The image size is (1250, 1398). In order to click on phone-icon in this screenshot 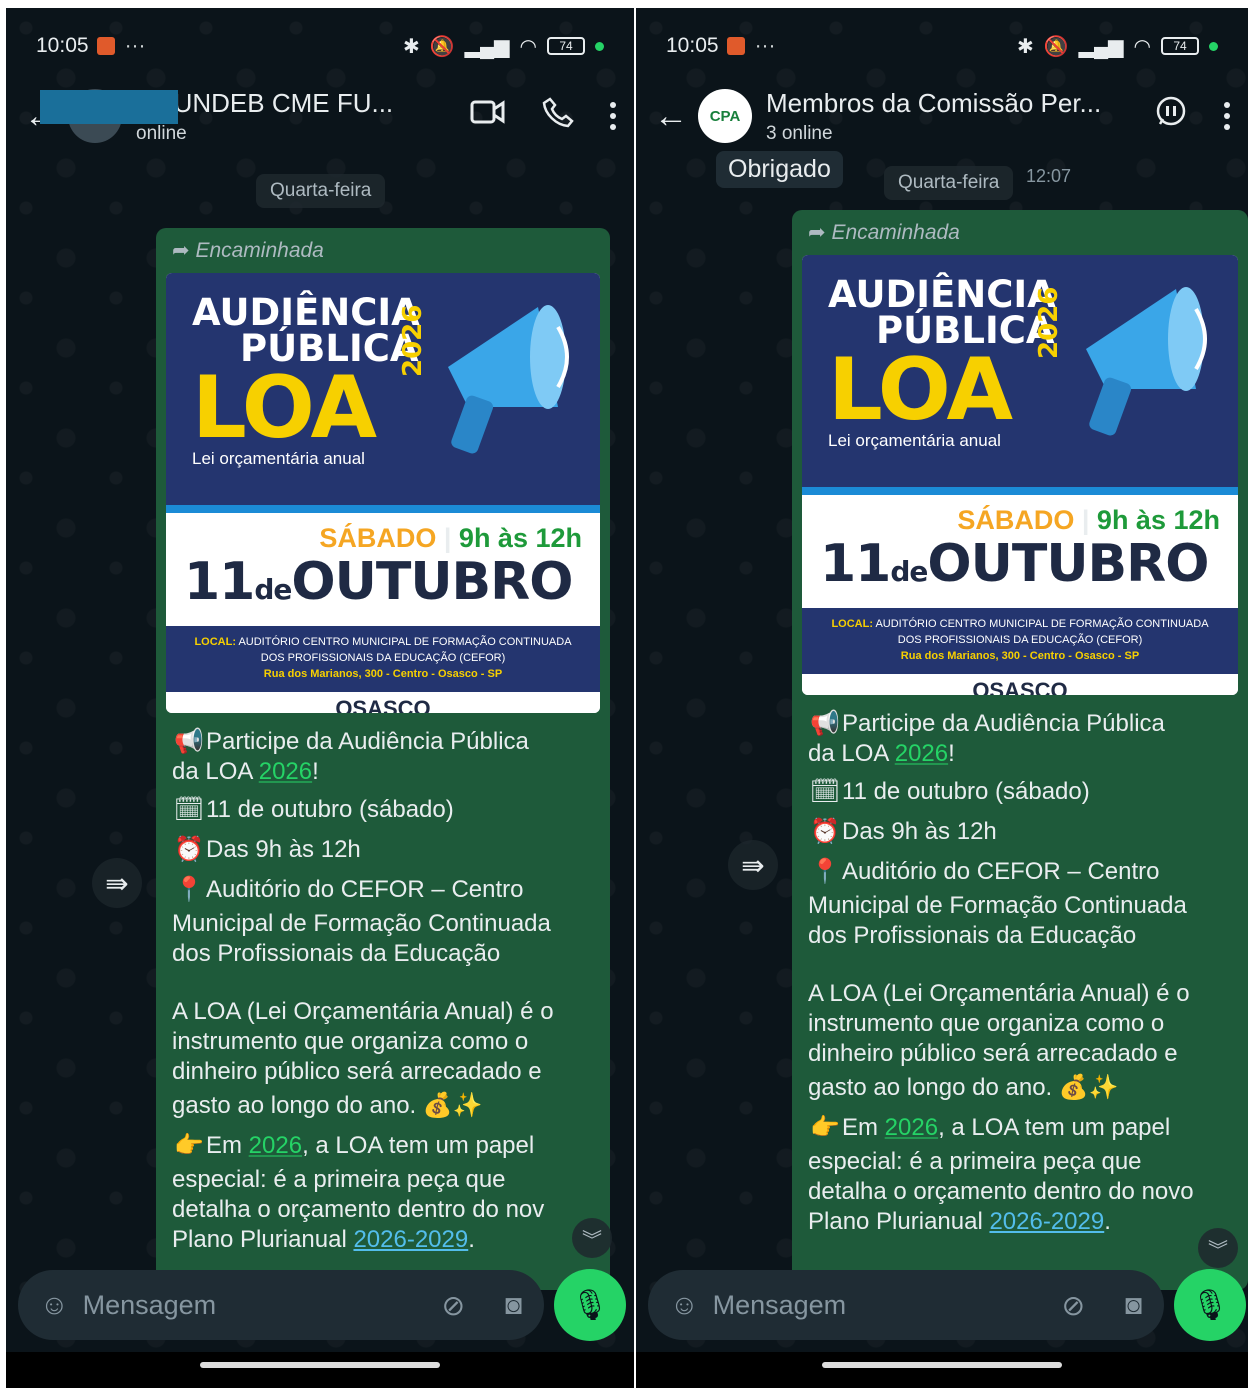, I will do `click(558, 116)`.